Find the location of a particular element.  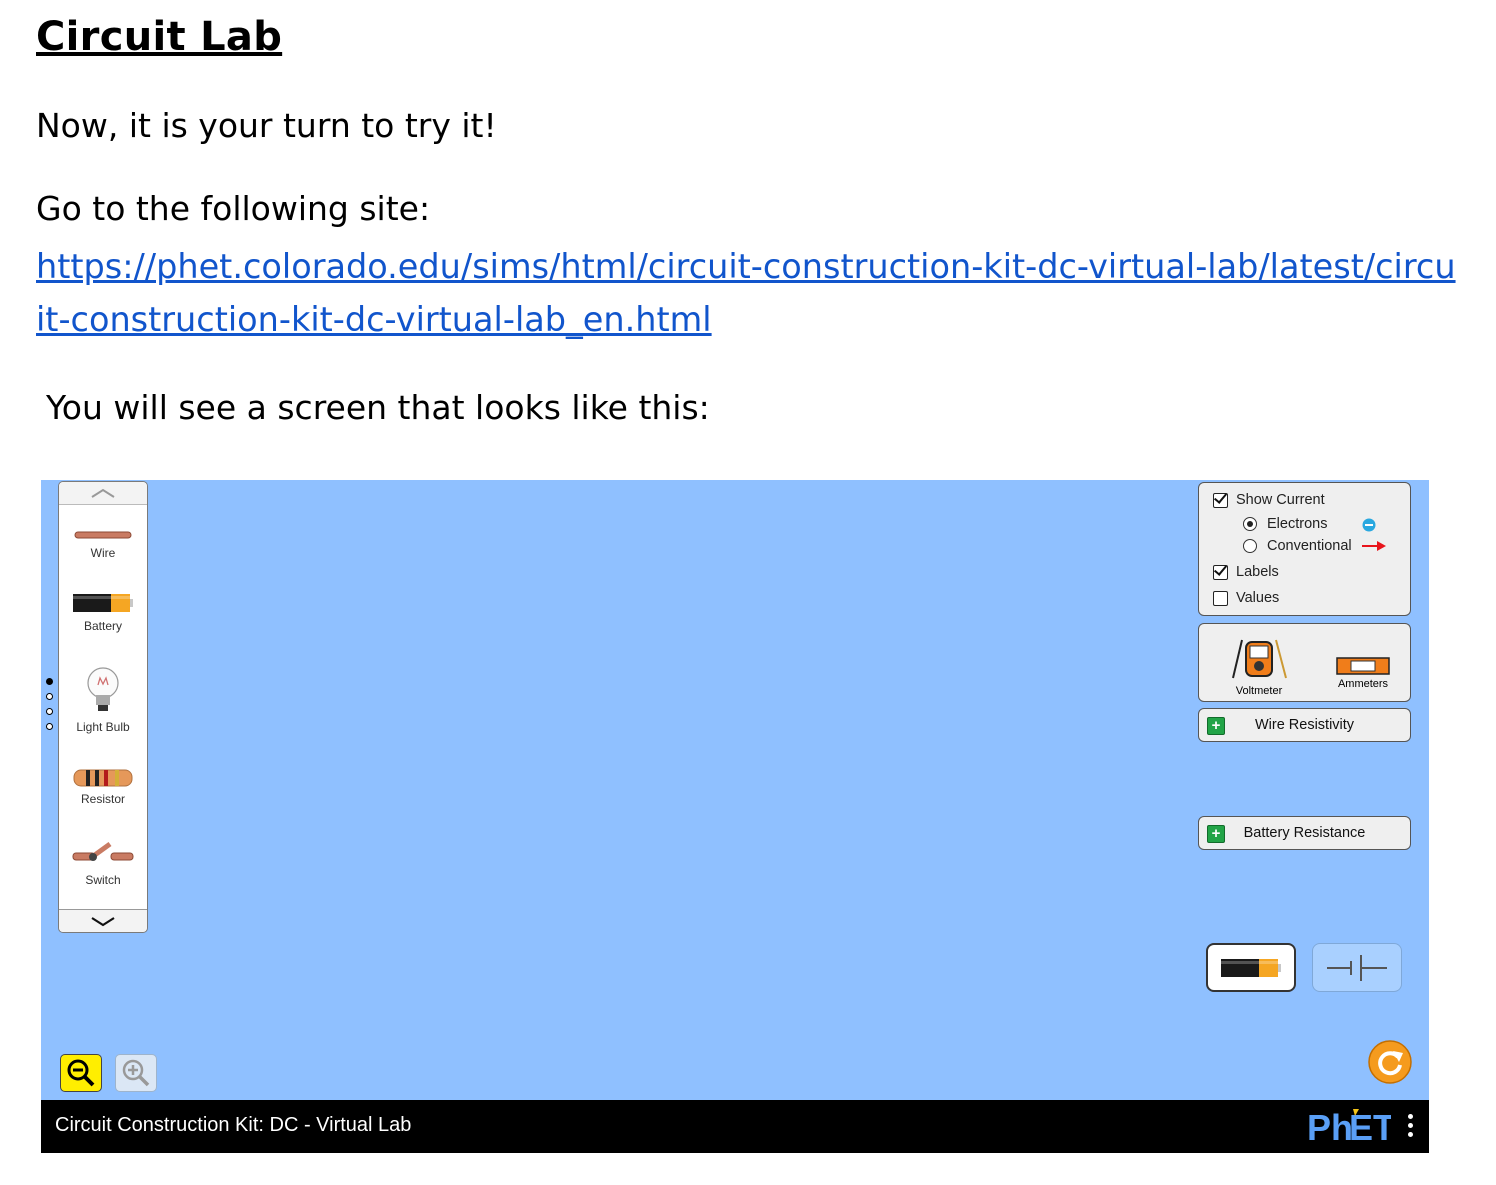

battery-resistance-accordion: + Battery Resistance is located at coordinates (1304, 833).